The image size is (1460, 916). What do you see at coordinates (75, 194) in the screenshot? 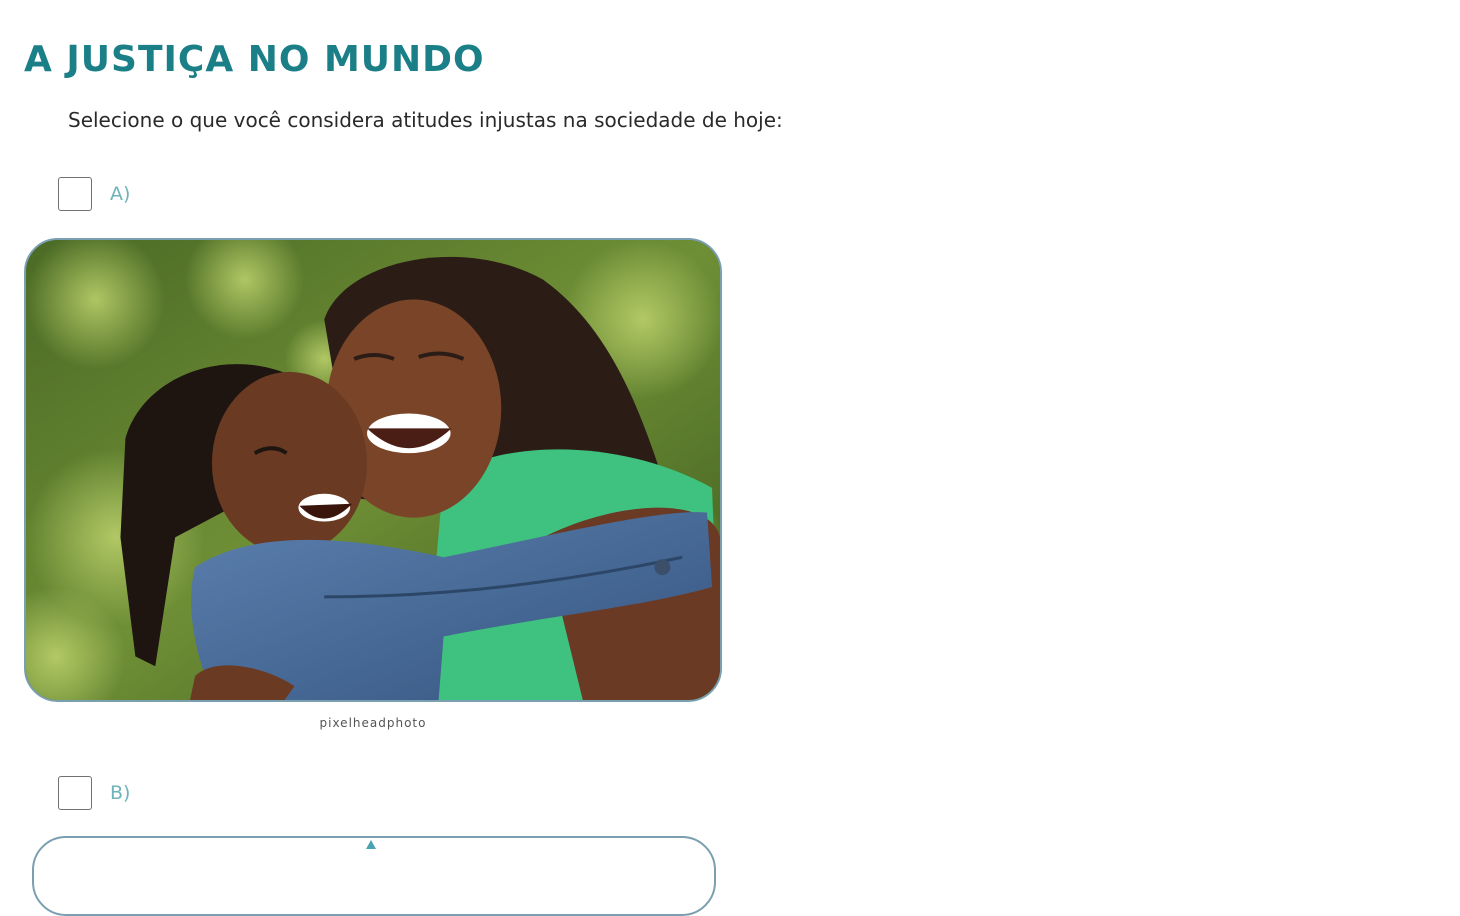
I see `option-a-checkbox` at bounding box center [75, 194].